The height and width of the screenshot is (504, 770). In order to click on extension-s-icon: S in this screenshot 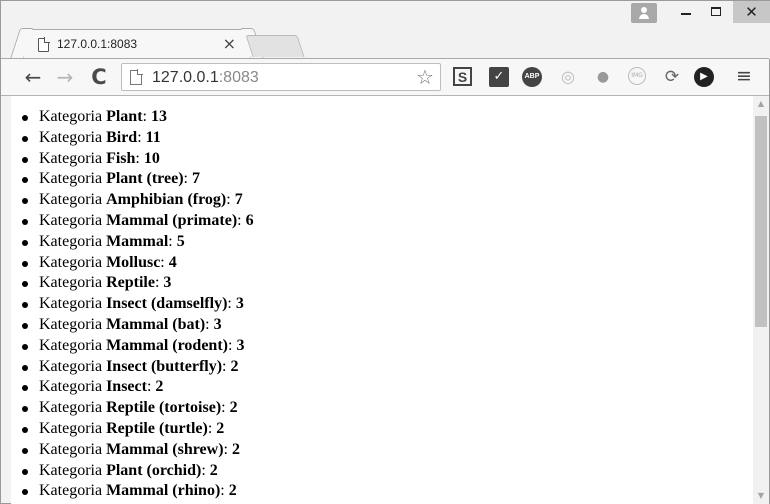, I will do `click(462, 76)`.